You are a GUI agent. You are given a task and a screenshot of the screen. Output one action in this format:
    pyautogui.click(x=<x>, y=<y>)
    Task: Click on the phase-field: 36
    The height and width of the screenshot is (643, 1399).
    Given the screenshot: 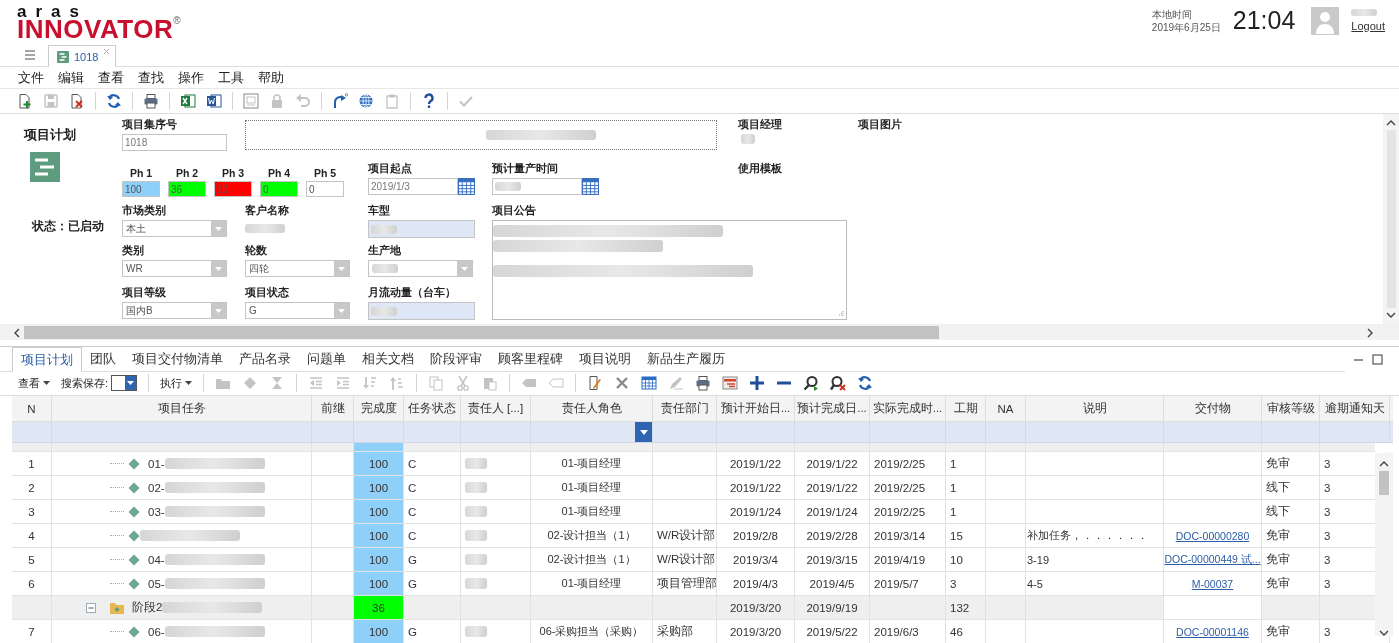 What is the action you would take?
    pyautogui.click(x=187, y=189)
    